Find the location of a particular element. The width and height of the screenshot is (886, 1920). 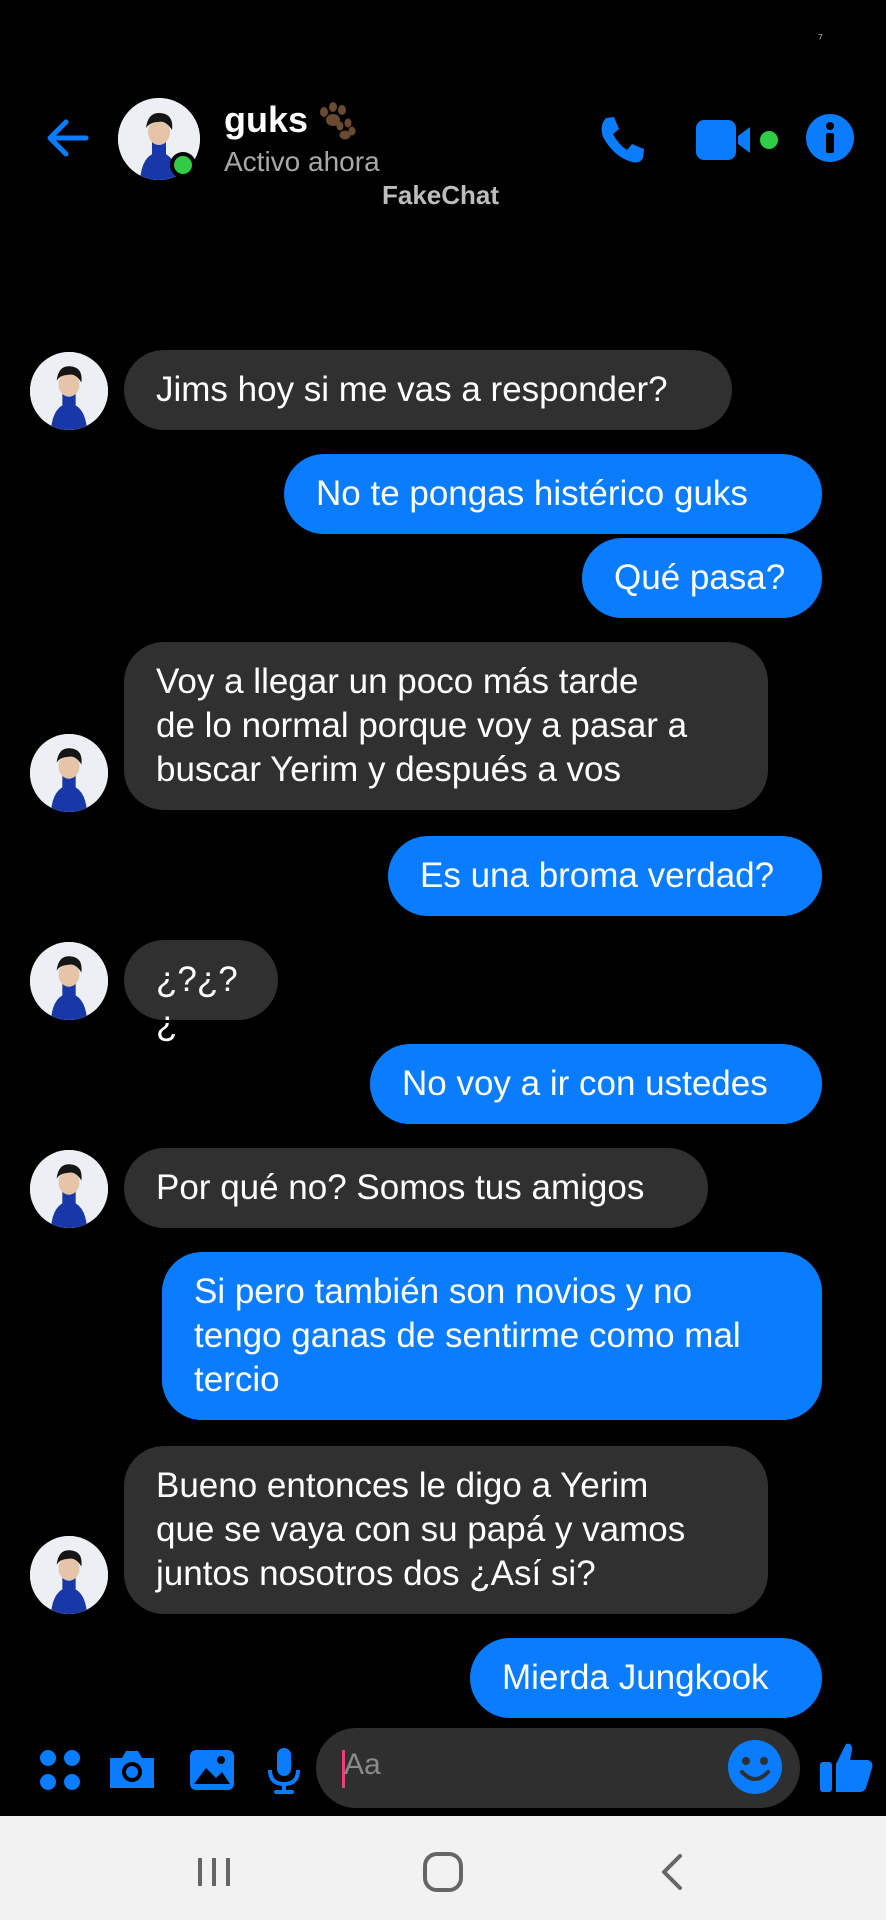

paw-icon is located at coordinates (338, 121).